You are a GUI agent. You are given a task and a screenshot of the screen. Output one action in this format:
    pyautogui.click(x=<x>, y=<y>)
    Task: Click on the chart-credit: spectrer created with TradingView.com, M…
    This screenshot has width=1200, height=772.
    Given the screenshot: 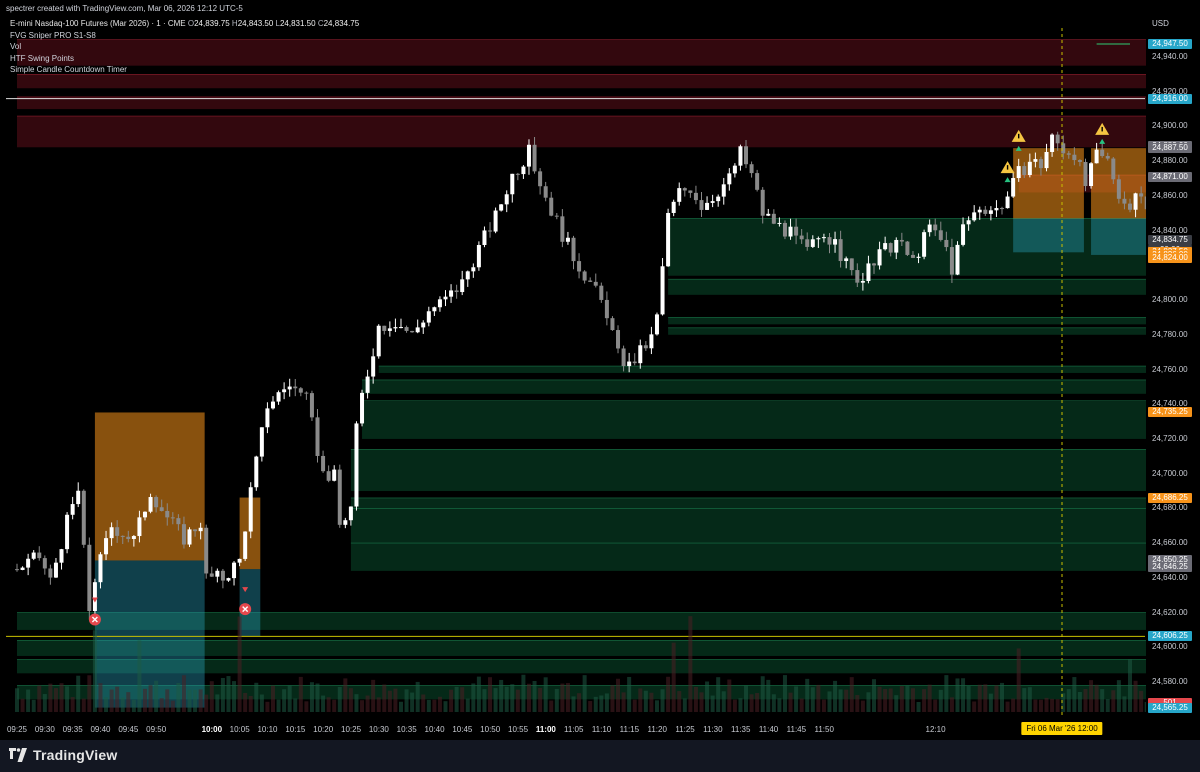 What is the action you would take?
    pyautogui.click(x=124, y=8)
    